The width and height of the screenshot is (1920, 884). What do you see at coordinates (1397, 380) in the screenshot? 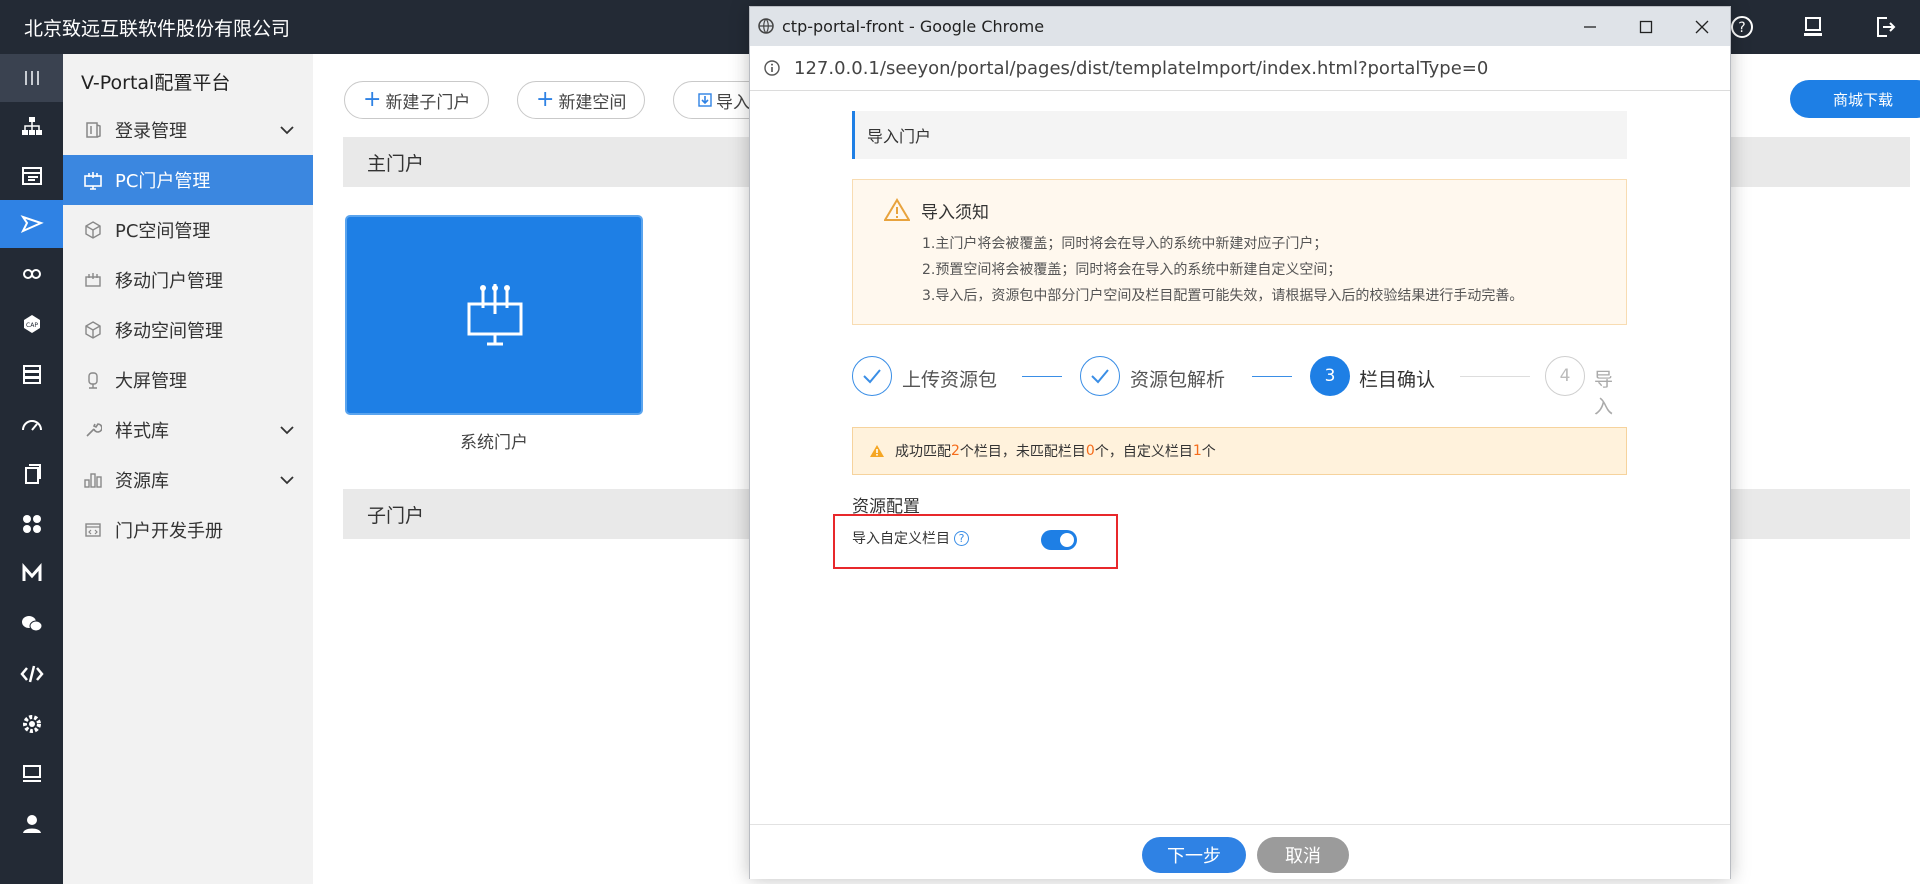
I see `step-label: 栏目确认` at bounding box center [1397, 380].